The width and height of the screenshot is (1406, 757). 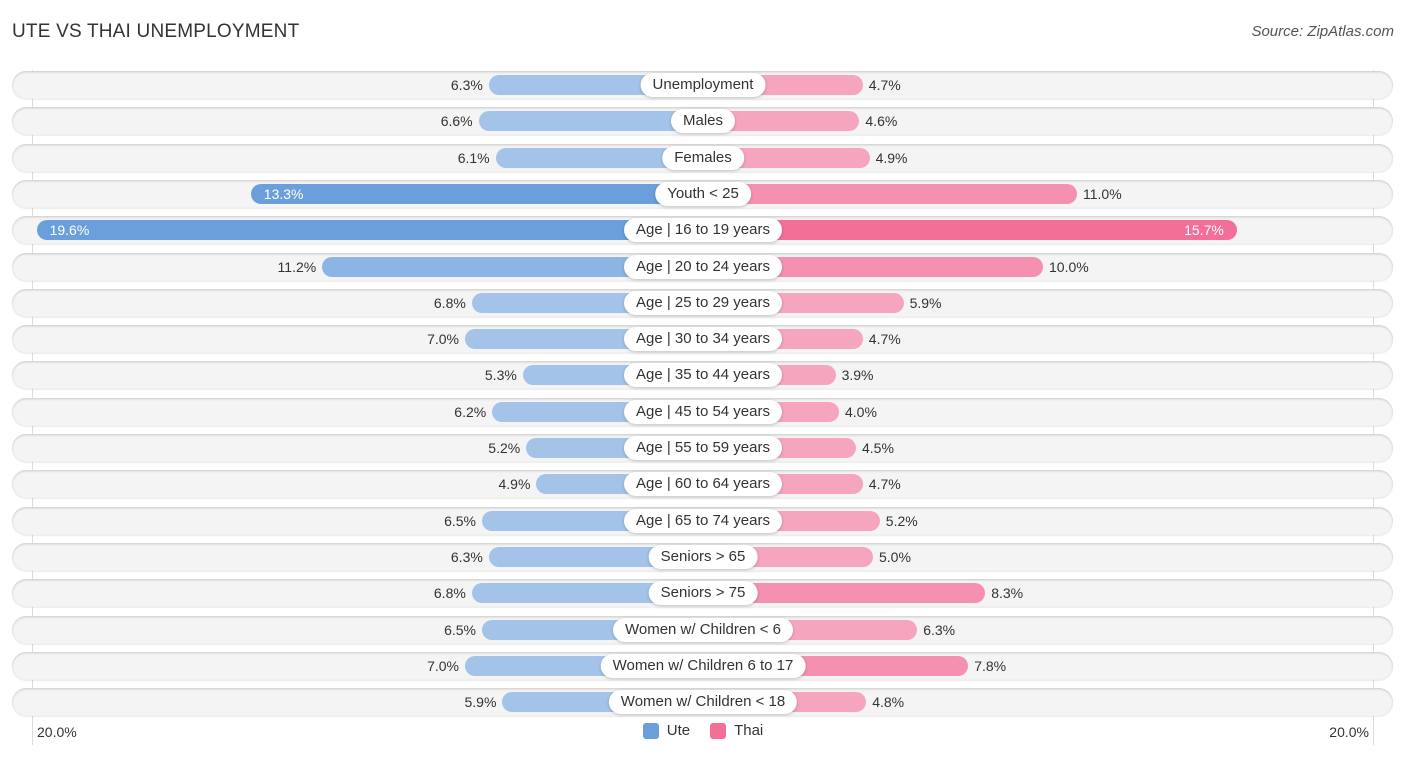 What do you see at coordinates (925, 302) in the screenshot?
I see `thai-value-label: 5.9%` at bounding box center [925, 302].